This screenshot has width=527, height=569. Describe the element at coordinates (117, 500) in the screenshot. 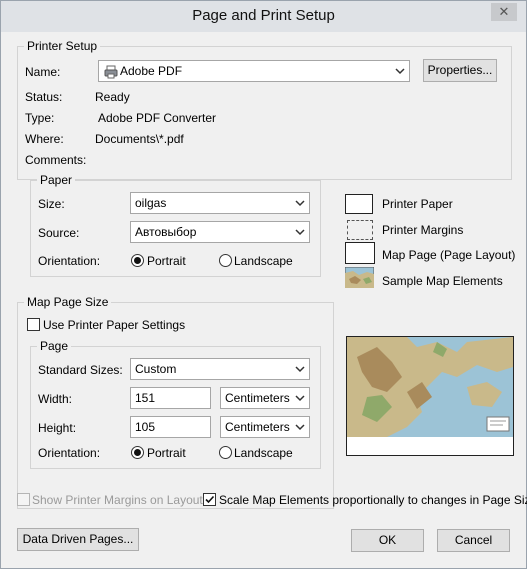

I see `show-margins-label: Show Printer Margins on Layout` at that location.